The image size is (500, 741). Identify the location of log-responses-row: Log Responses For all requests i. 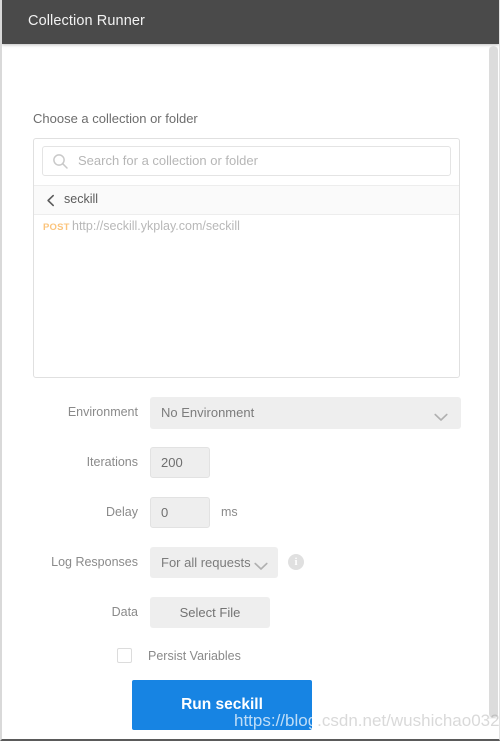
(250, 562).